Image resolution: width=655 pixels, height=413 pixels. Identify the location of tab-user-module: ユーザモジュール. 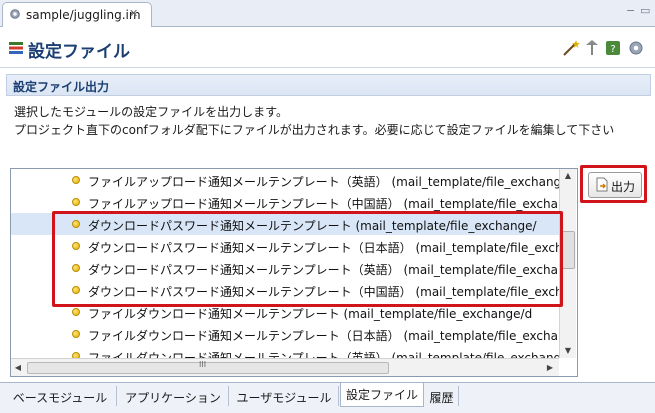
(284, 396).